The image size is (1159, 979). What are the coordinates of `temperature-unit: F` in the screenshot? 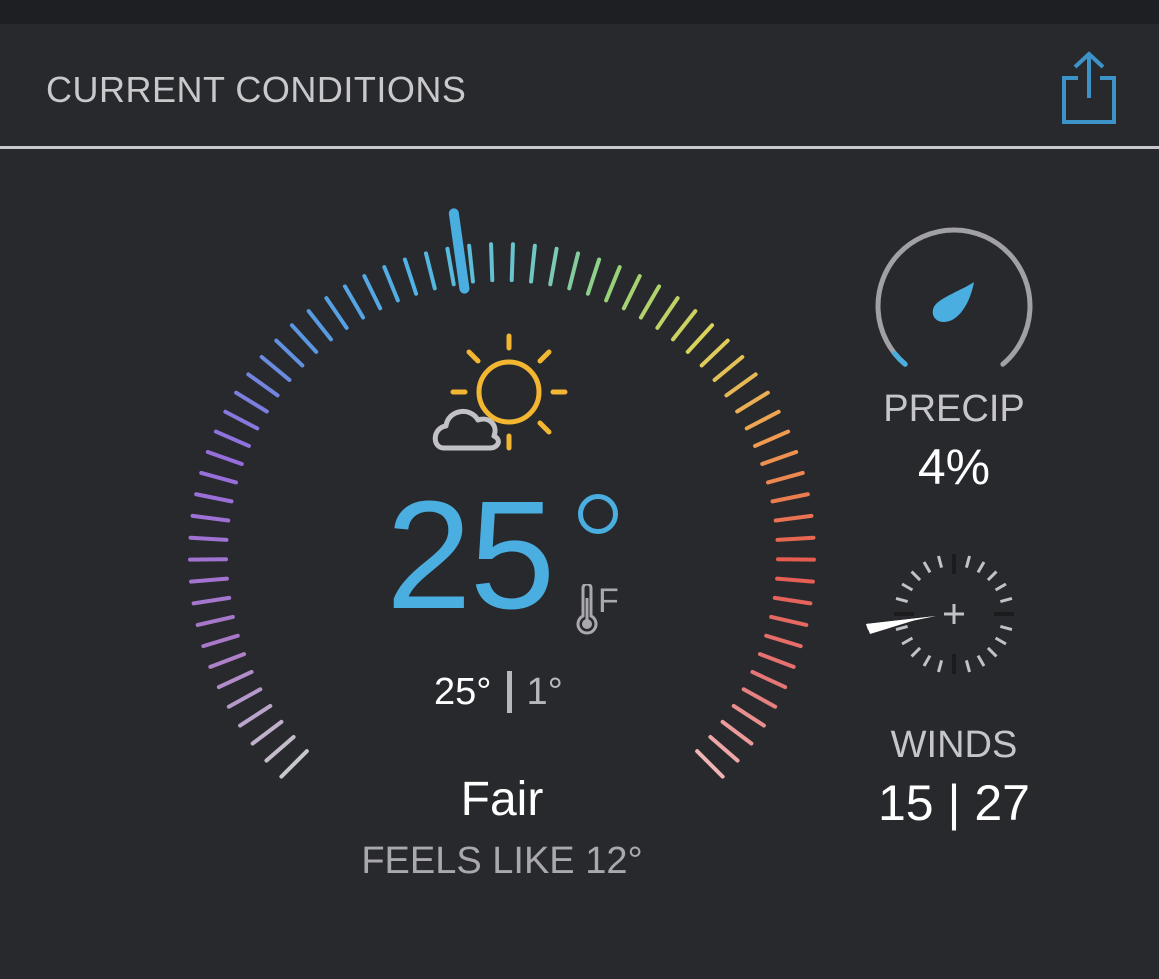 It's located at (608, 601).